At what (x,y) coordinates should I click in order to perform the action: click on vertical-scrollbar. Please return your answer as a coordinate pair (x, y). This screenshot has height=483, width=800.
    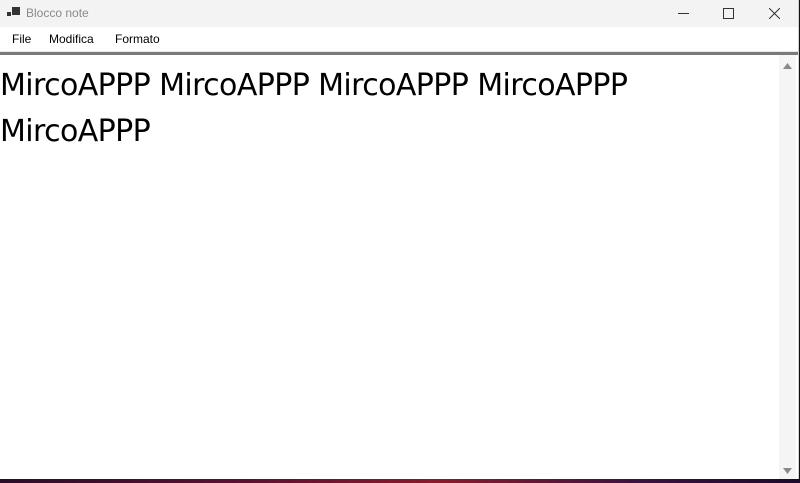
    Looking at the image, I should click on (787, 267).